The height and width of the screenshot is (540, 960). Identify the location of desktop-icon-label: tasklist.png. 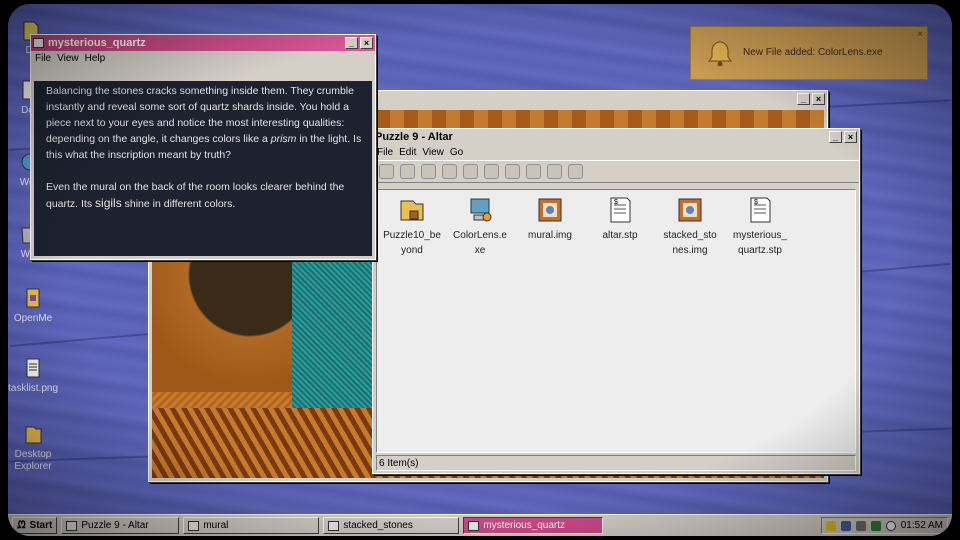
(33, 388).